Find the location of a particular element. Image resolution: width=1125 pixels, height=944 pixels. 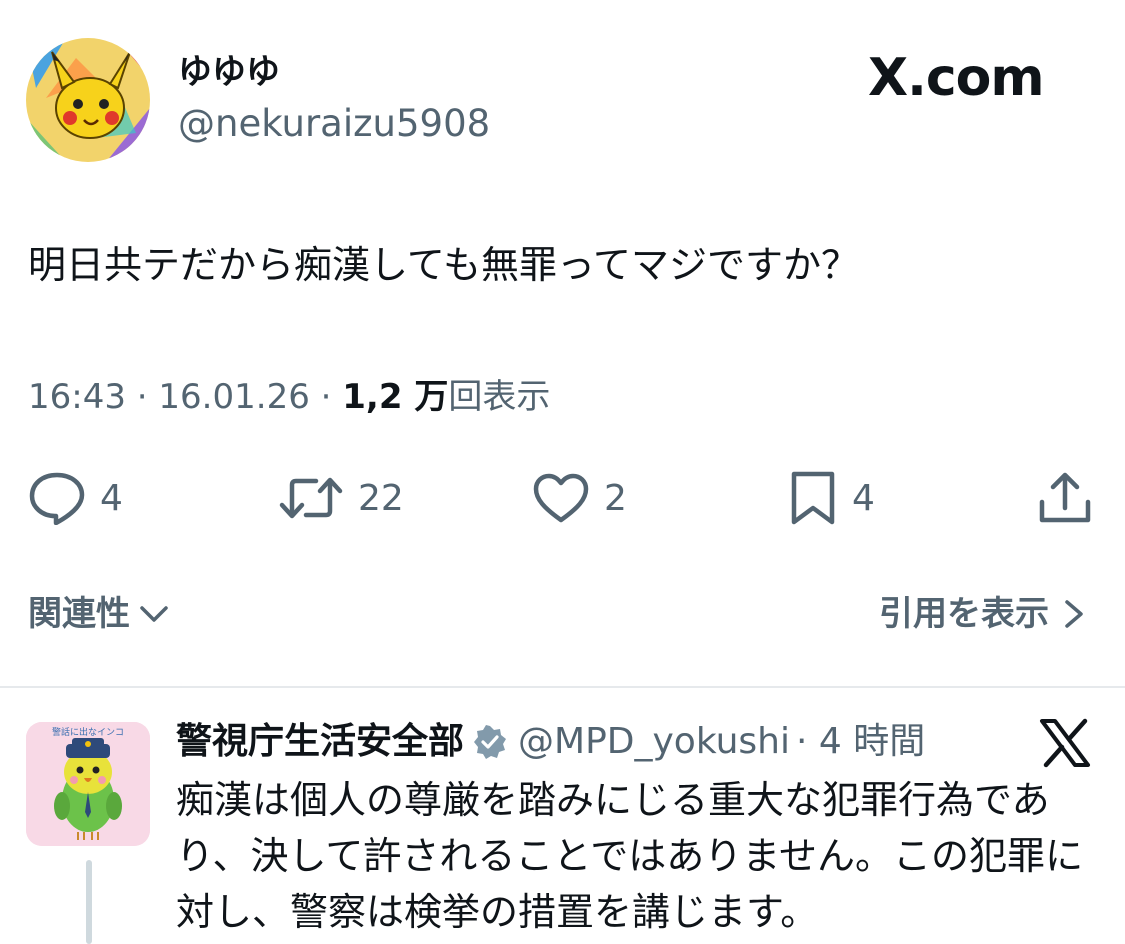

verified-badge-icon is located at coordinates (490, 742).